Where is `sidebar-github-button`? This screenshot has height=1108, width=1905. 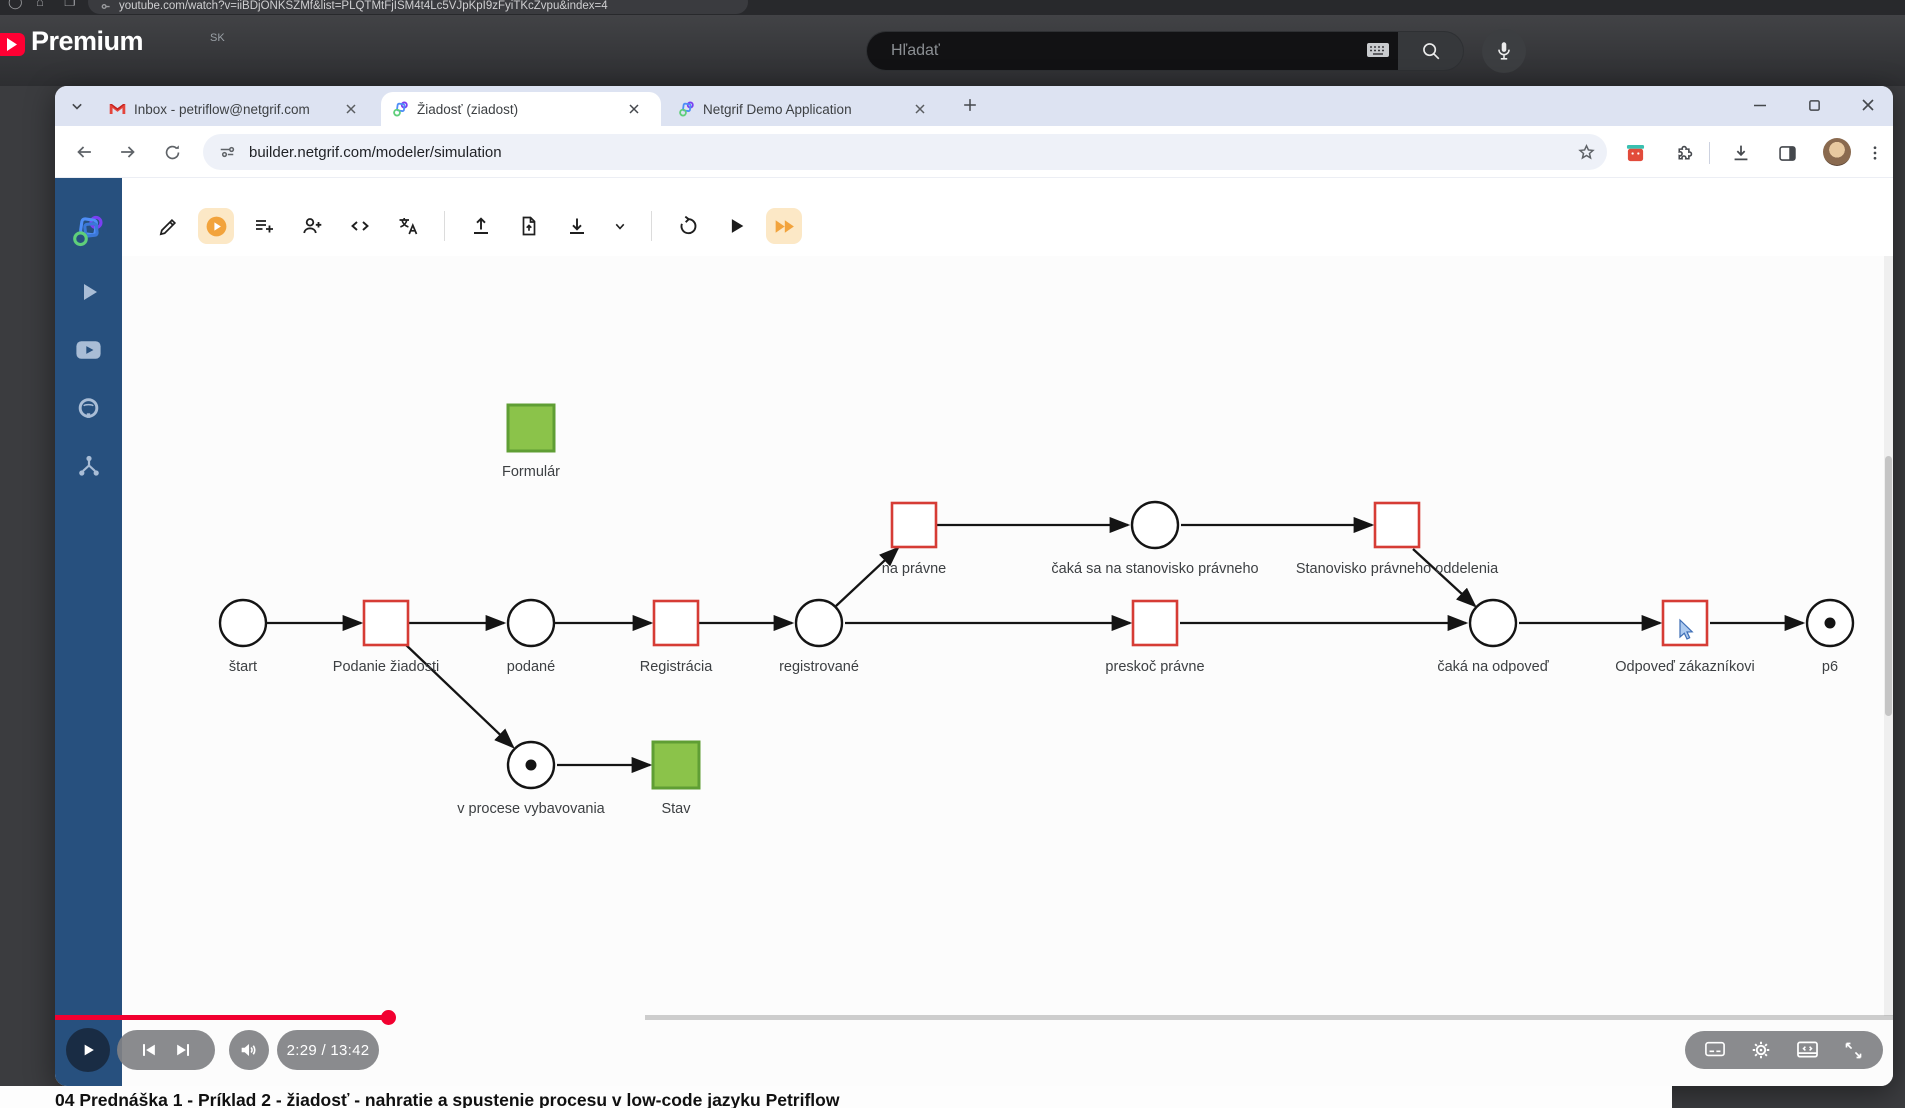 sidebar-github-button is located at coordinates (89, 408).